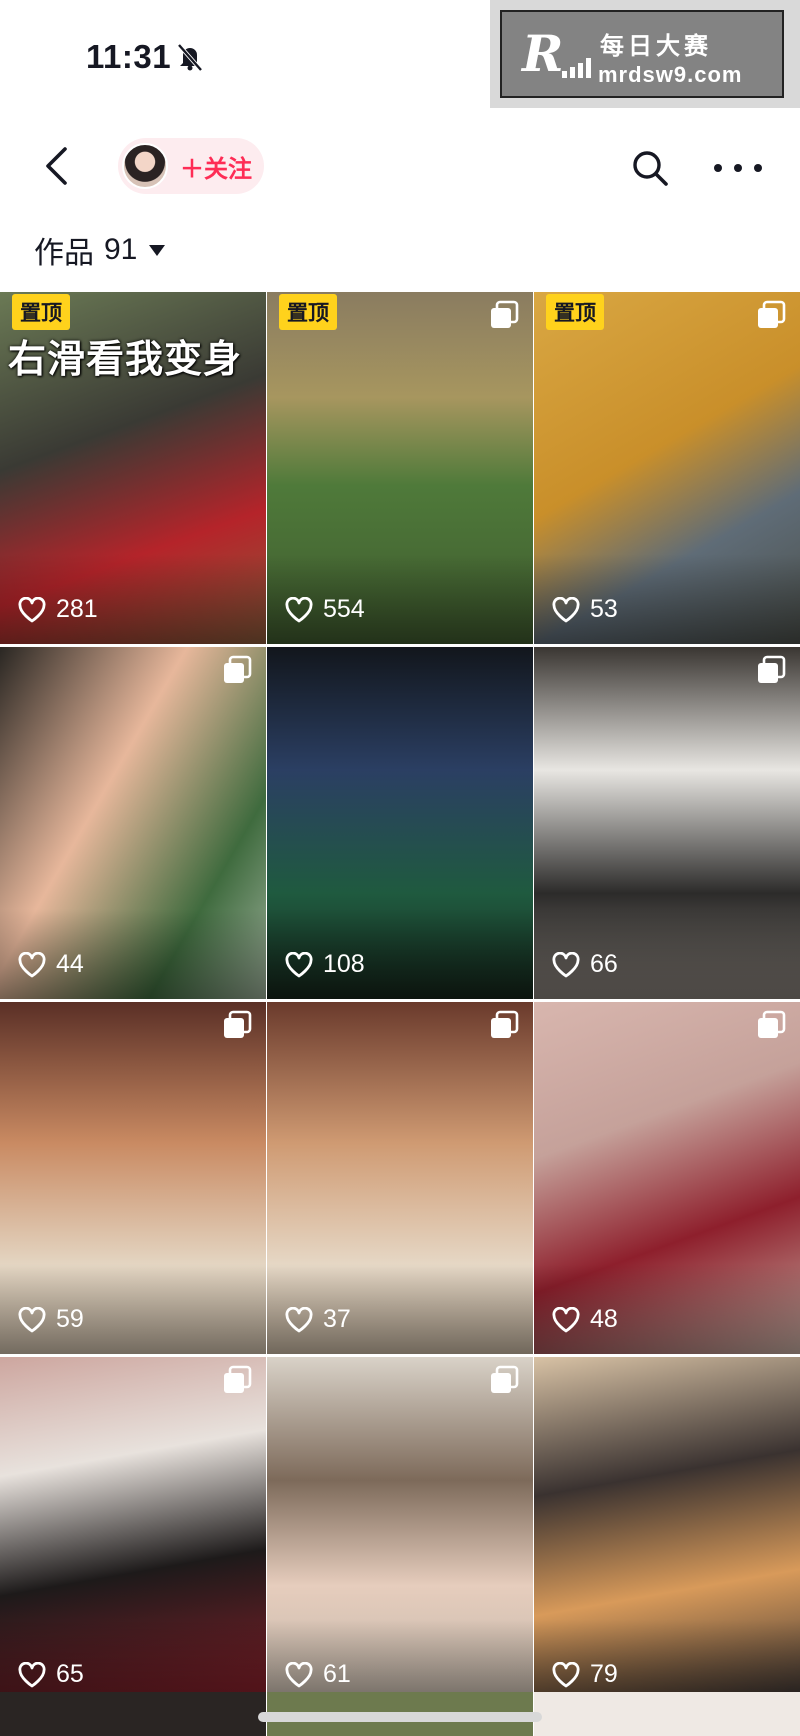 Image resolution: width=800 pixels, height=1736 pixels. Describe the element at coordinates (157, 250) in the screenshot. I see `caret-down-icon` at that location.